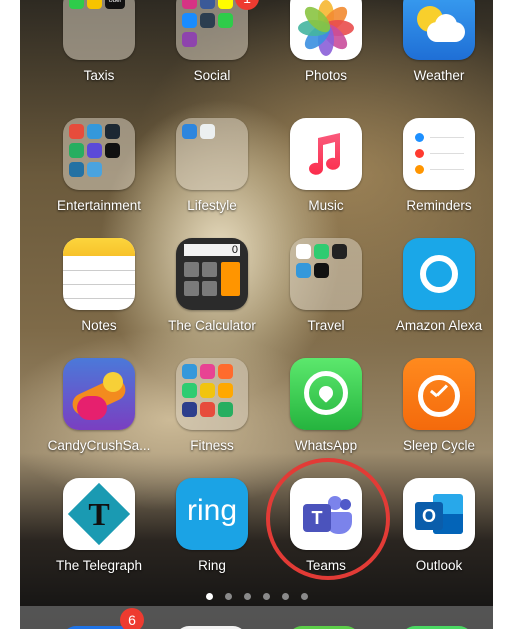 This screenshot has height=629, width=509. What do you see at coordinates (326, 30) in the screenshot?
I see `photos-icon` at bounding box center [326, 30].